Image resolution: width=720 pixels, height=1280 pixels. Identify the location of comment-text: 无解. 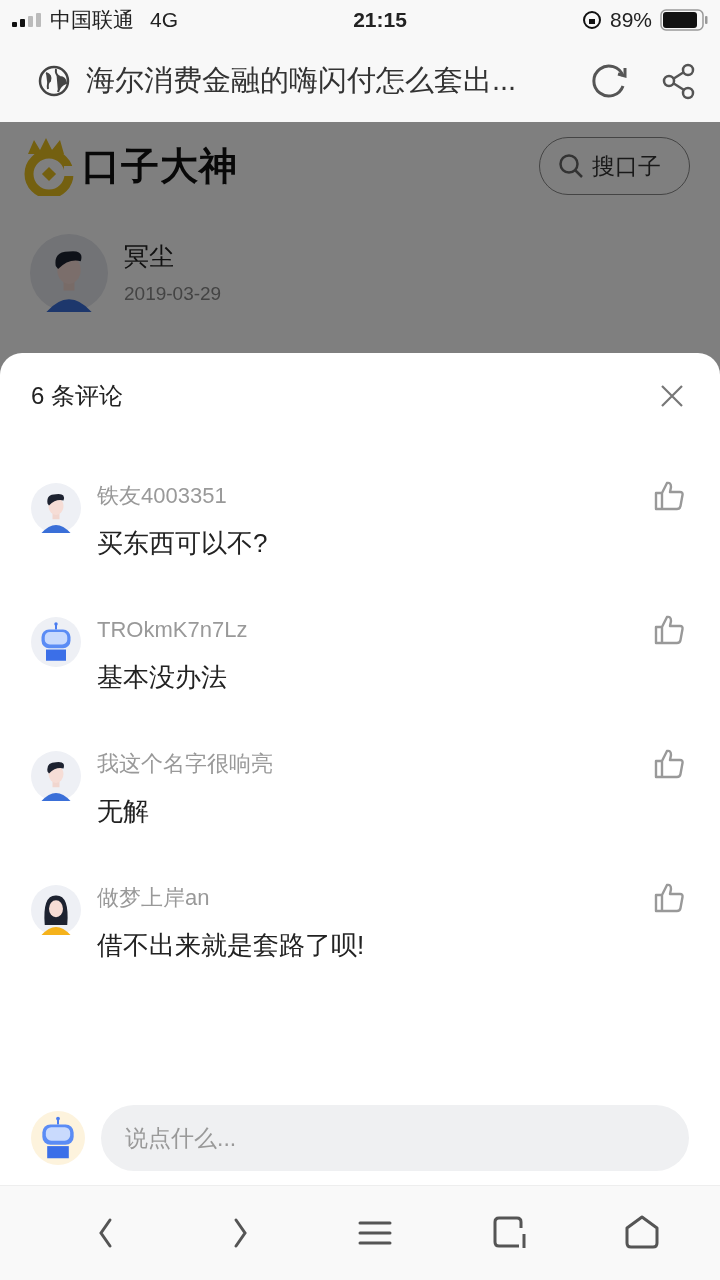
(123, 811).